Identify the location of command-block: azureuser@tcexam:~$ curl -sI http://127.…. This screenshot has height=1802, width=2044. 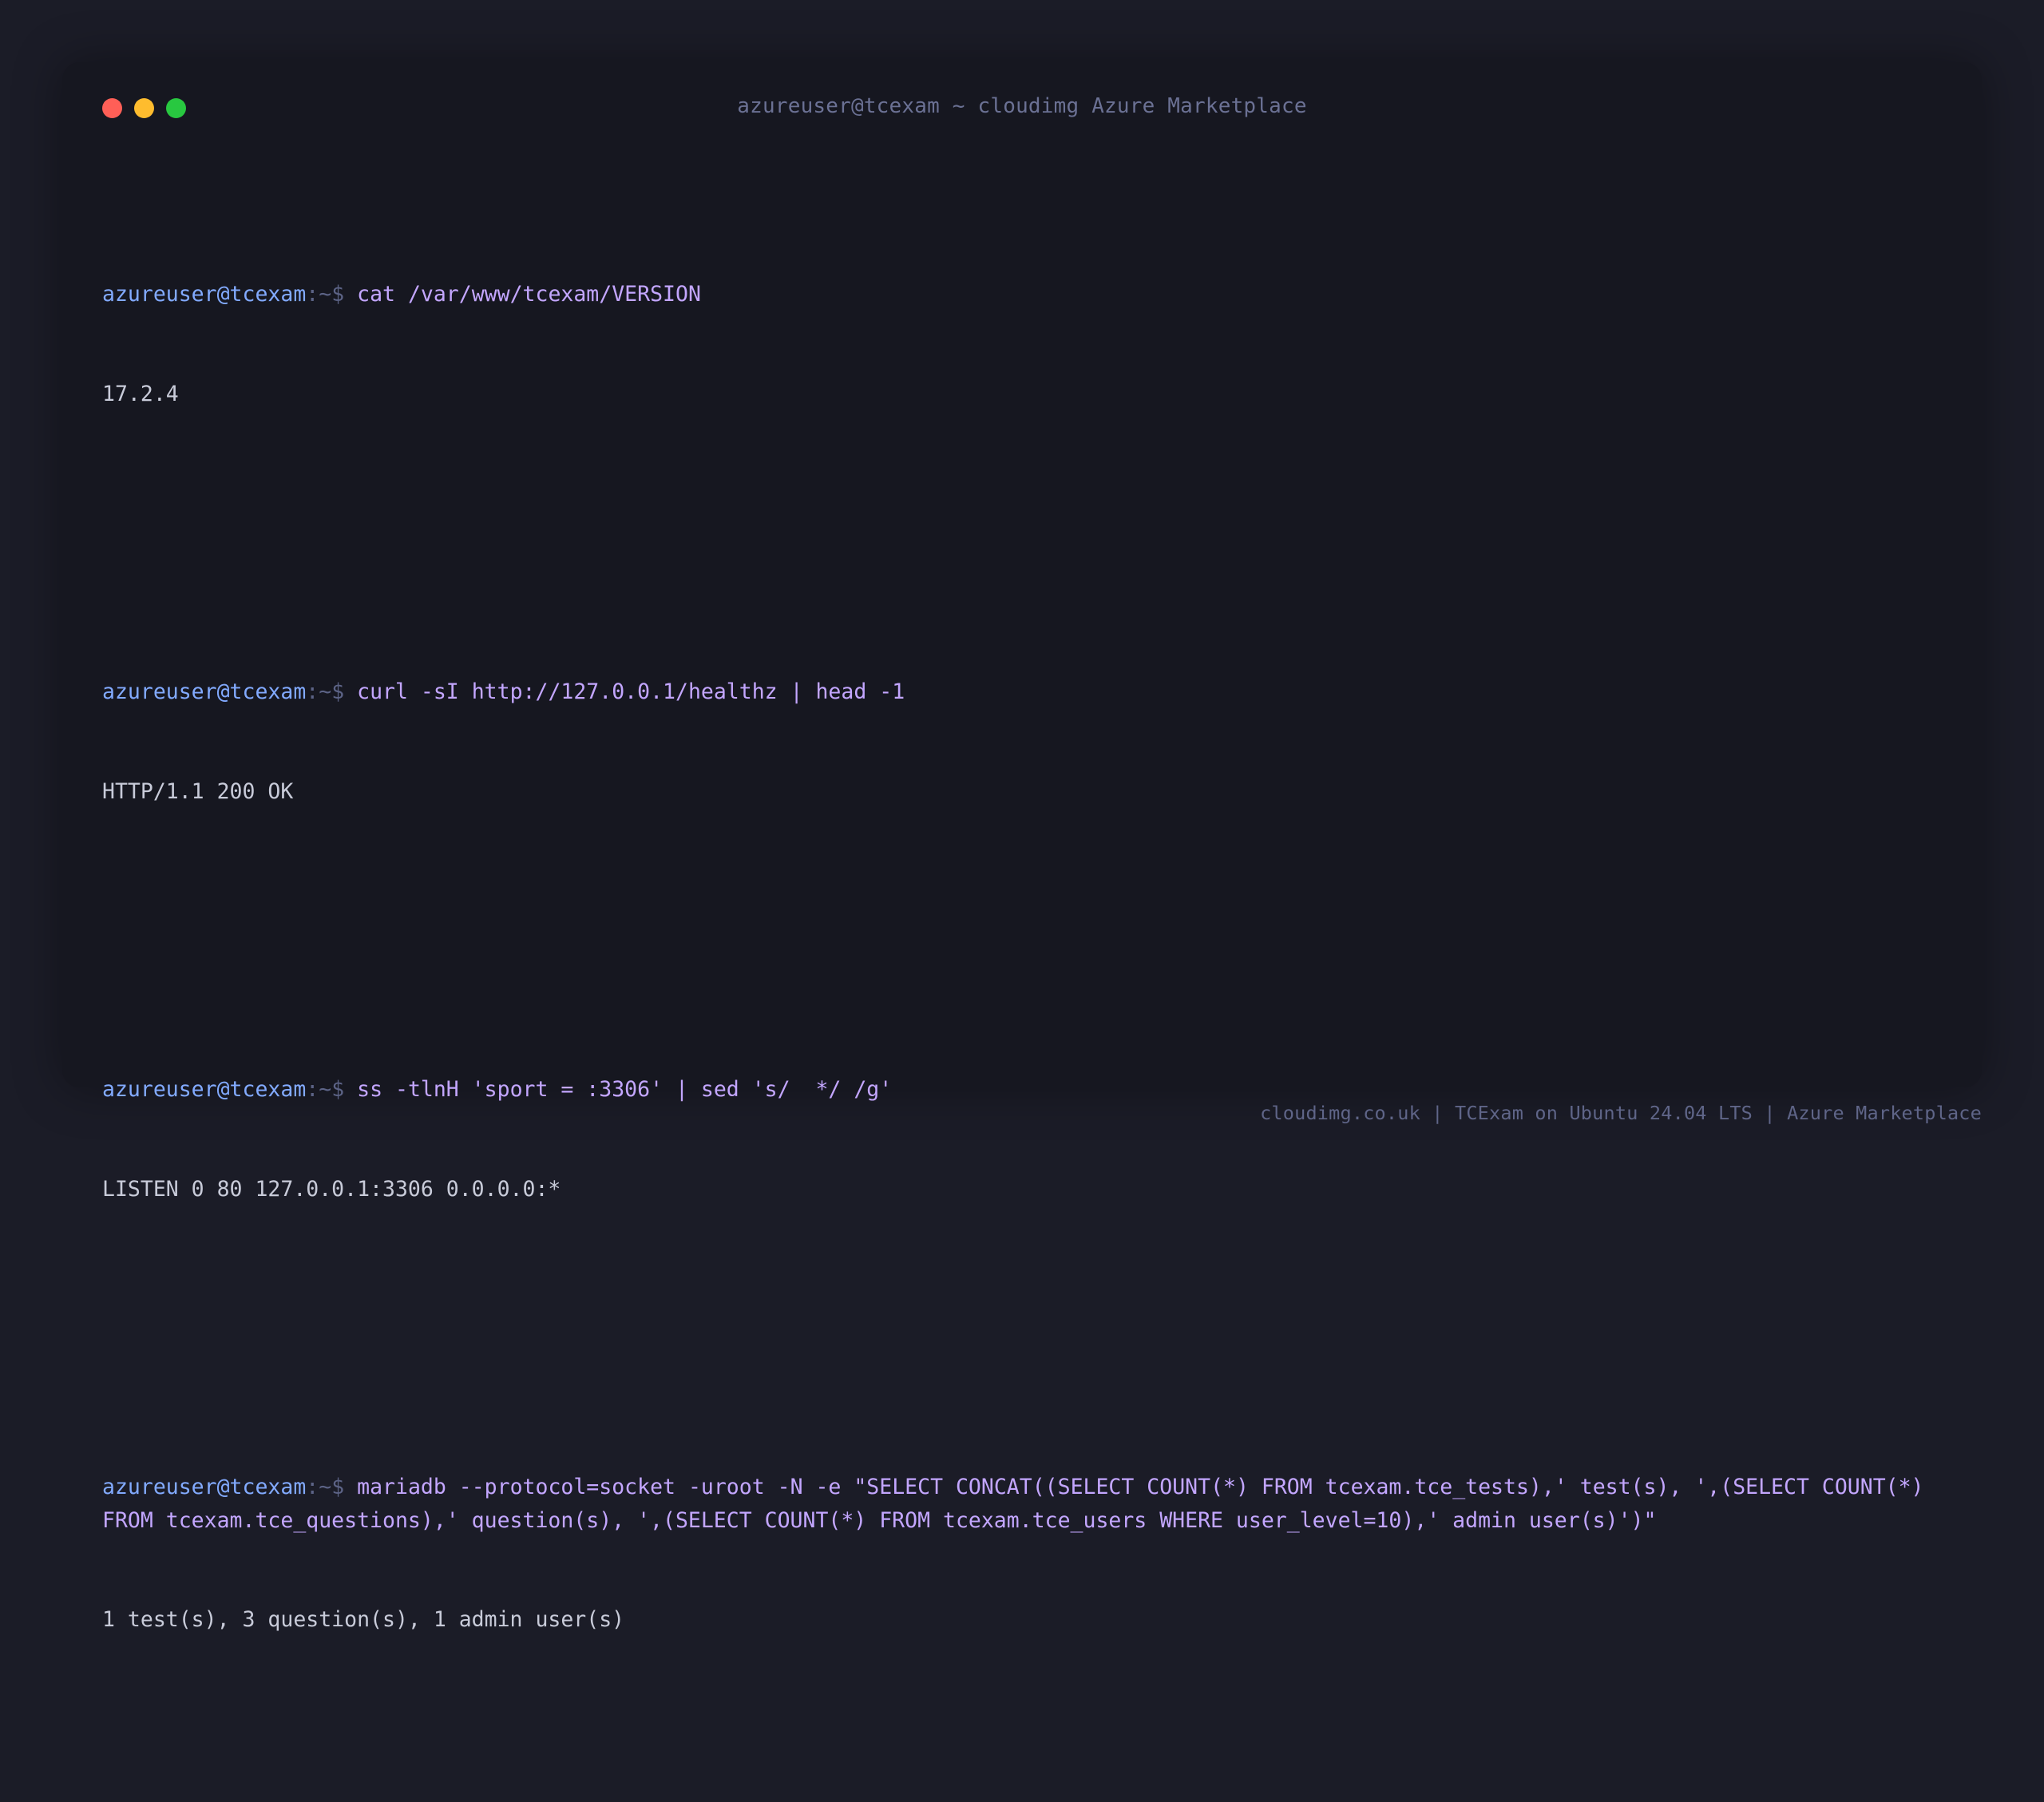
(1022, 742).